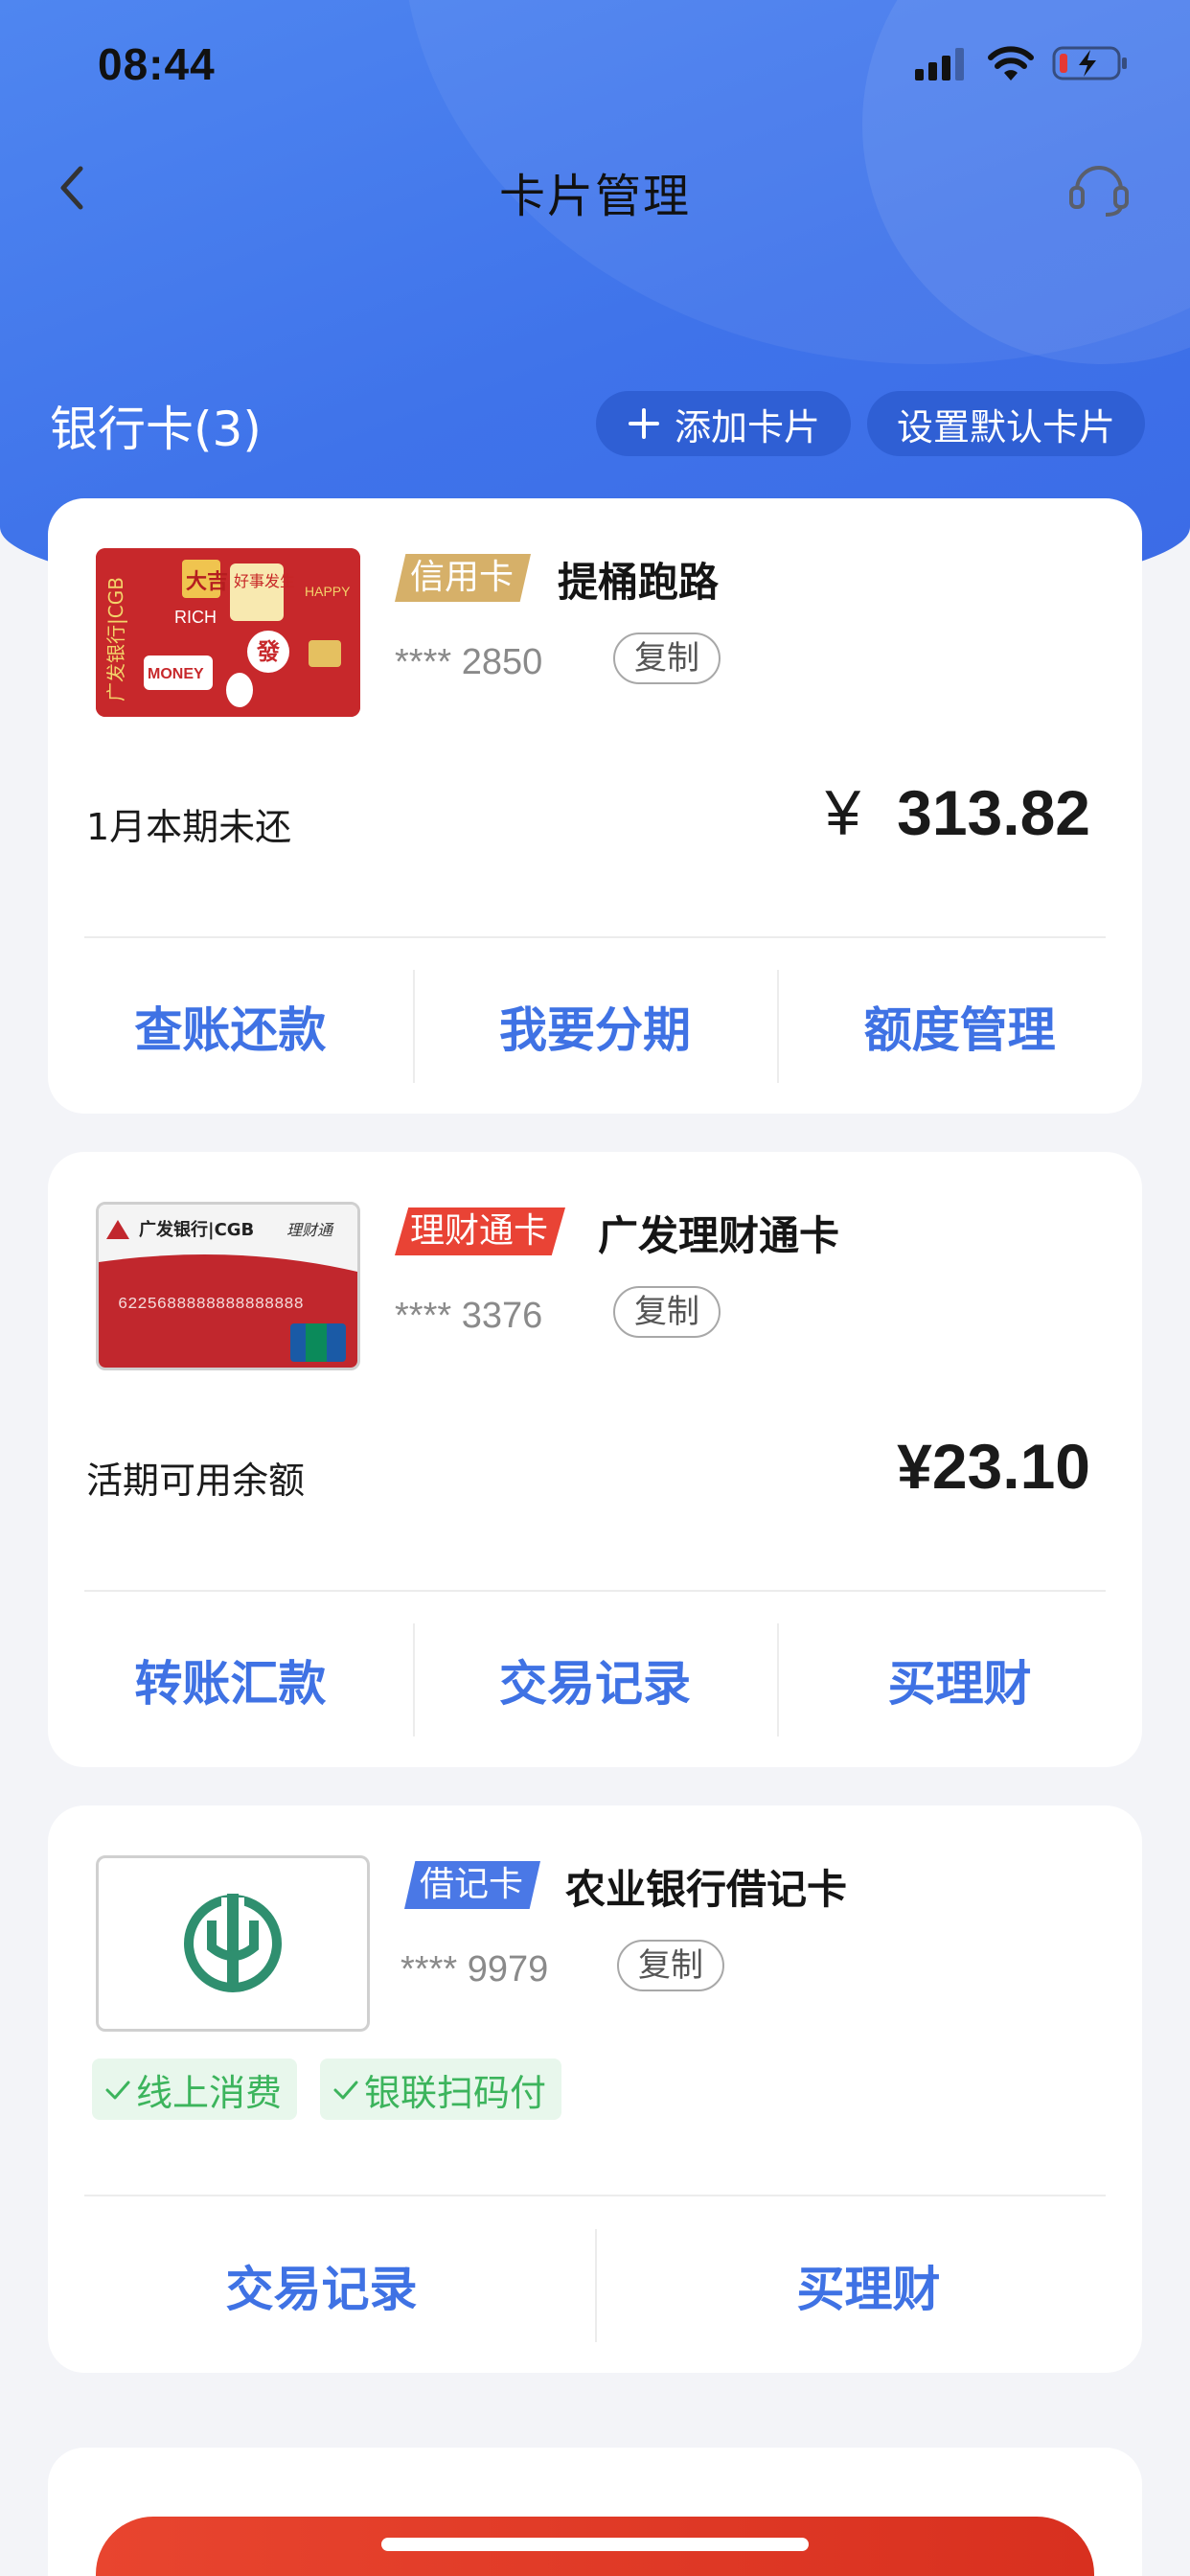 The image size is (1190, 2576). I want to click on amount-value: ¥23.10, so click(994, 1466).